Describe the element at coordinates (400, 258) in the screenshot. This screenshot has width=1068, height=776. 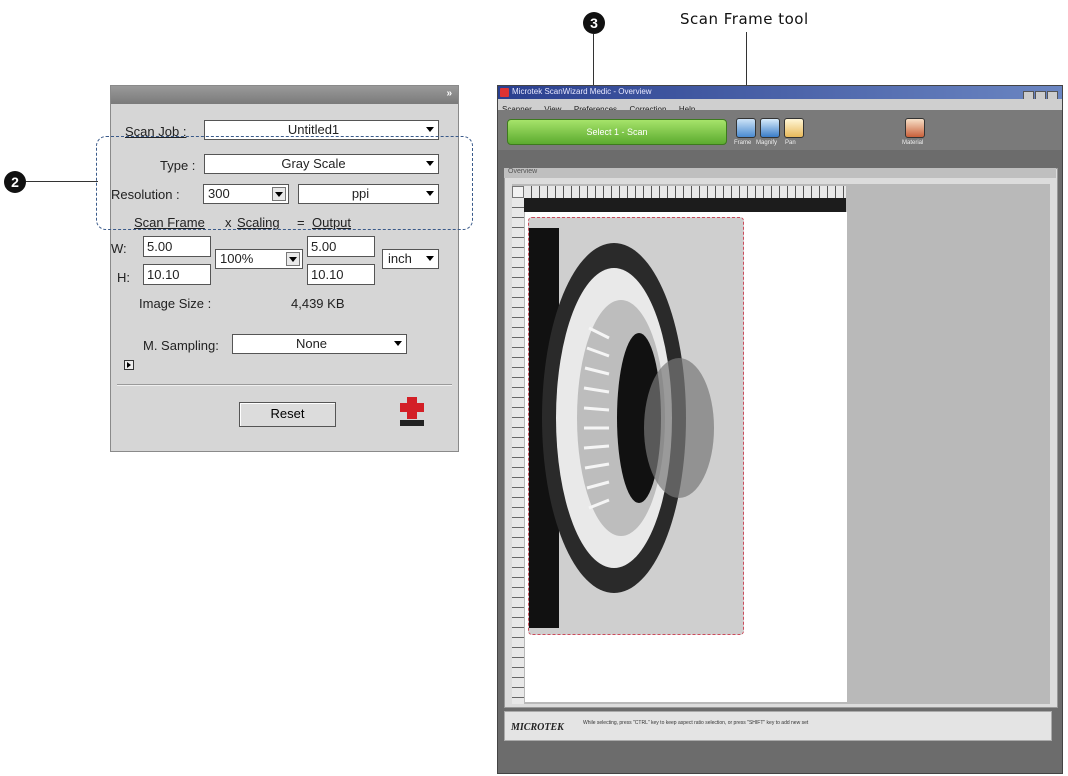
I see `unit-value: inch` at that location.